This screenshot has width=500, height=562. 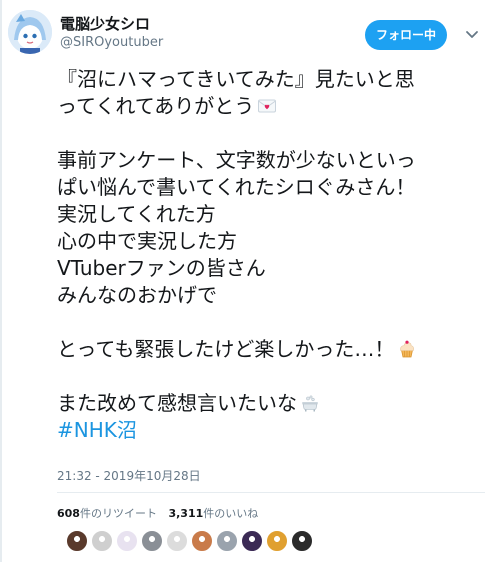 What do you see at coordinates (105, 23) in the screenshot?
I see `display-name: 電脳少女シロ` at bounding box center [105, 23].